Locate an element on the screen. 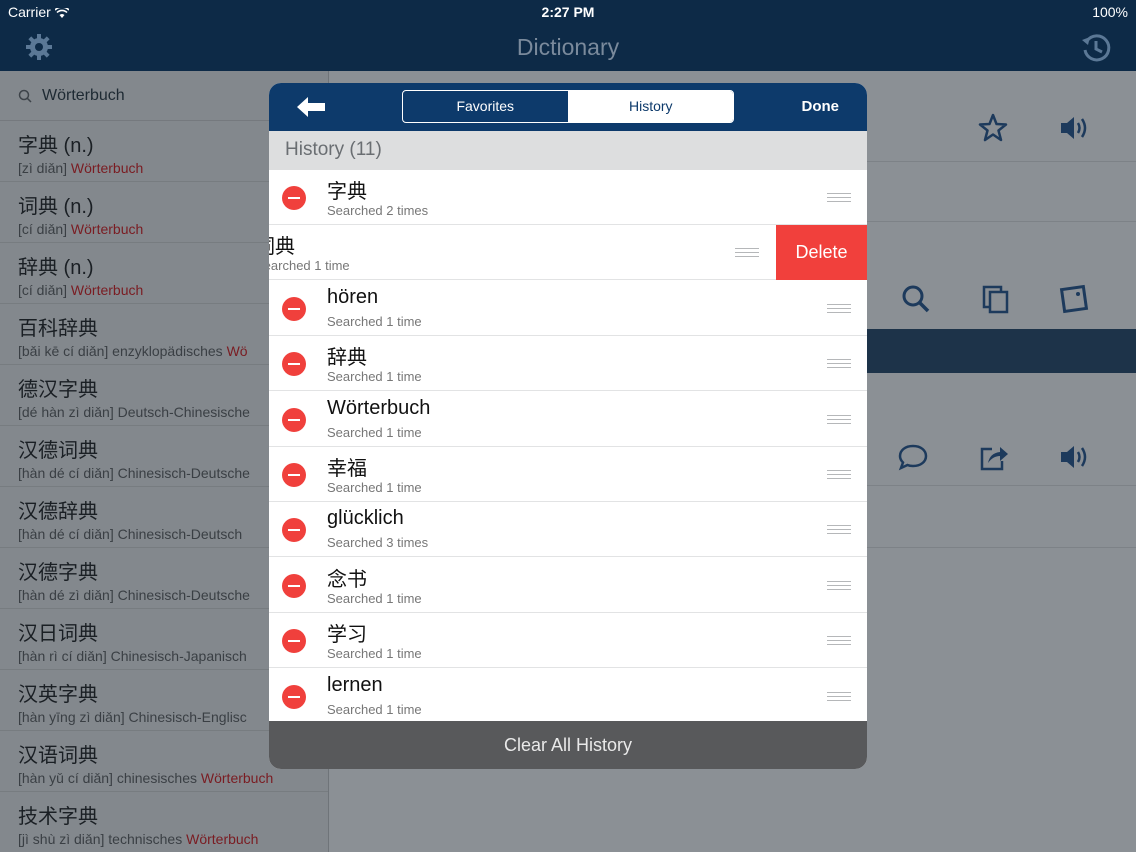  history-row: Wörterbuch Searched 1 time is located at coordinates (568, 419).